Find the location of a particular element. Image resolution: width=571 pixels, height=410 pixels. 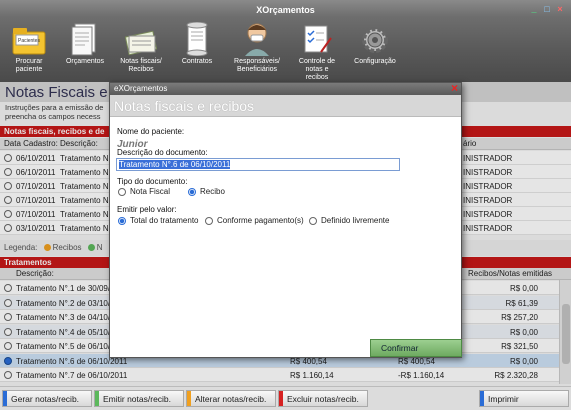

radio-label: Total do tratamento is located at coordinates (164, 220).